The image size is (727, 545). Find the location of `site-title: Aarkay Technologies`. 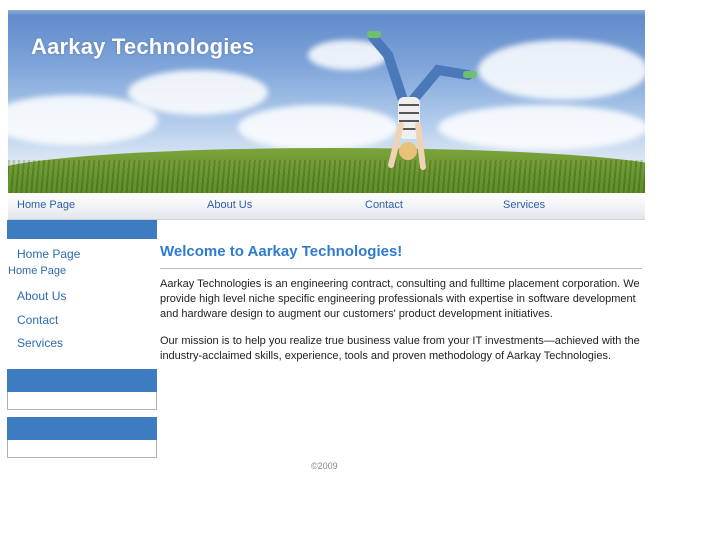

site-title: Aarkay Technologies is located at coordinates (143, 46).